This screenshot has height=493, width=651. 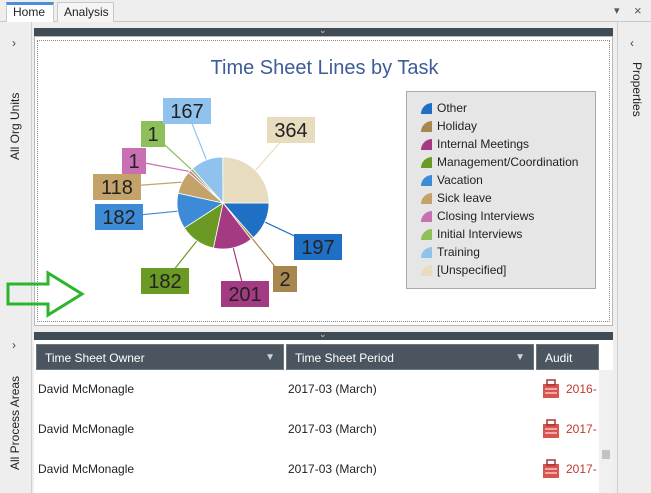 What do you see at coordinates (508, 271) in the screenshot?
I see `legend-item: [Unspecified]` at bounding box center [508, 271].